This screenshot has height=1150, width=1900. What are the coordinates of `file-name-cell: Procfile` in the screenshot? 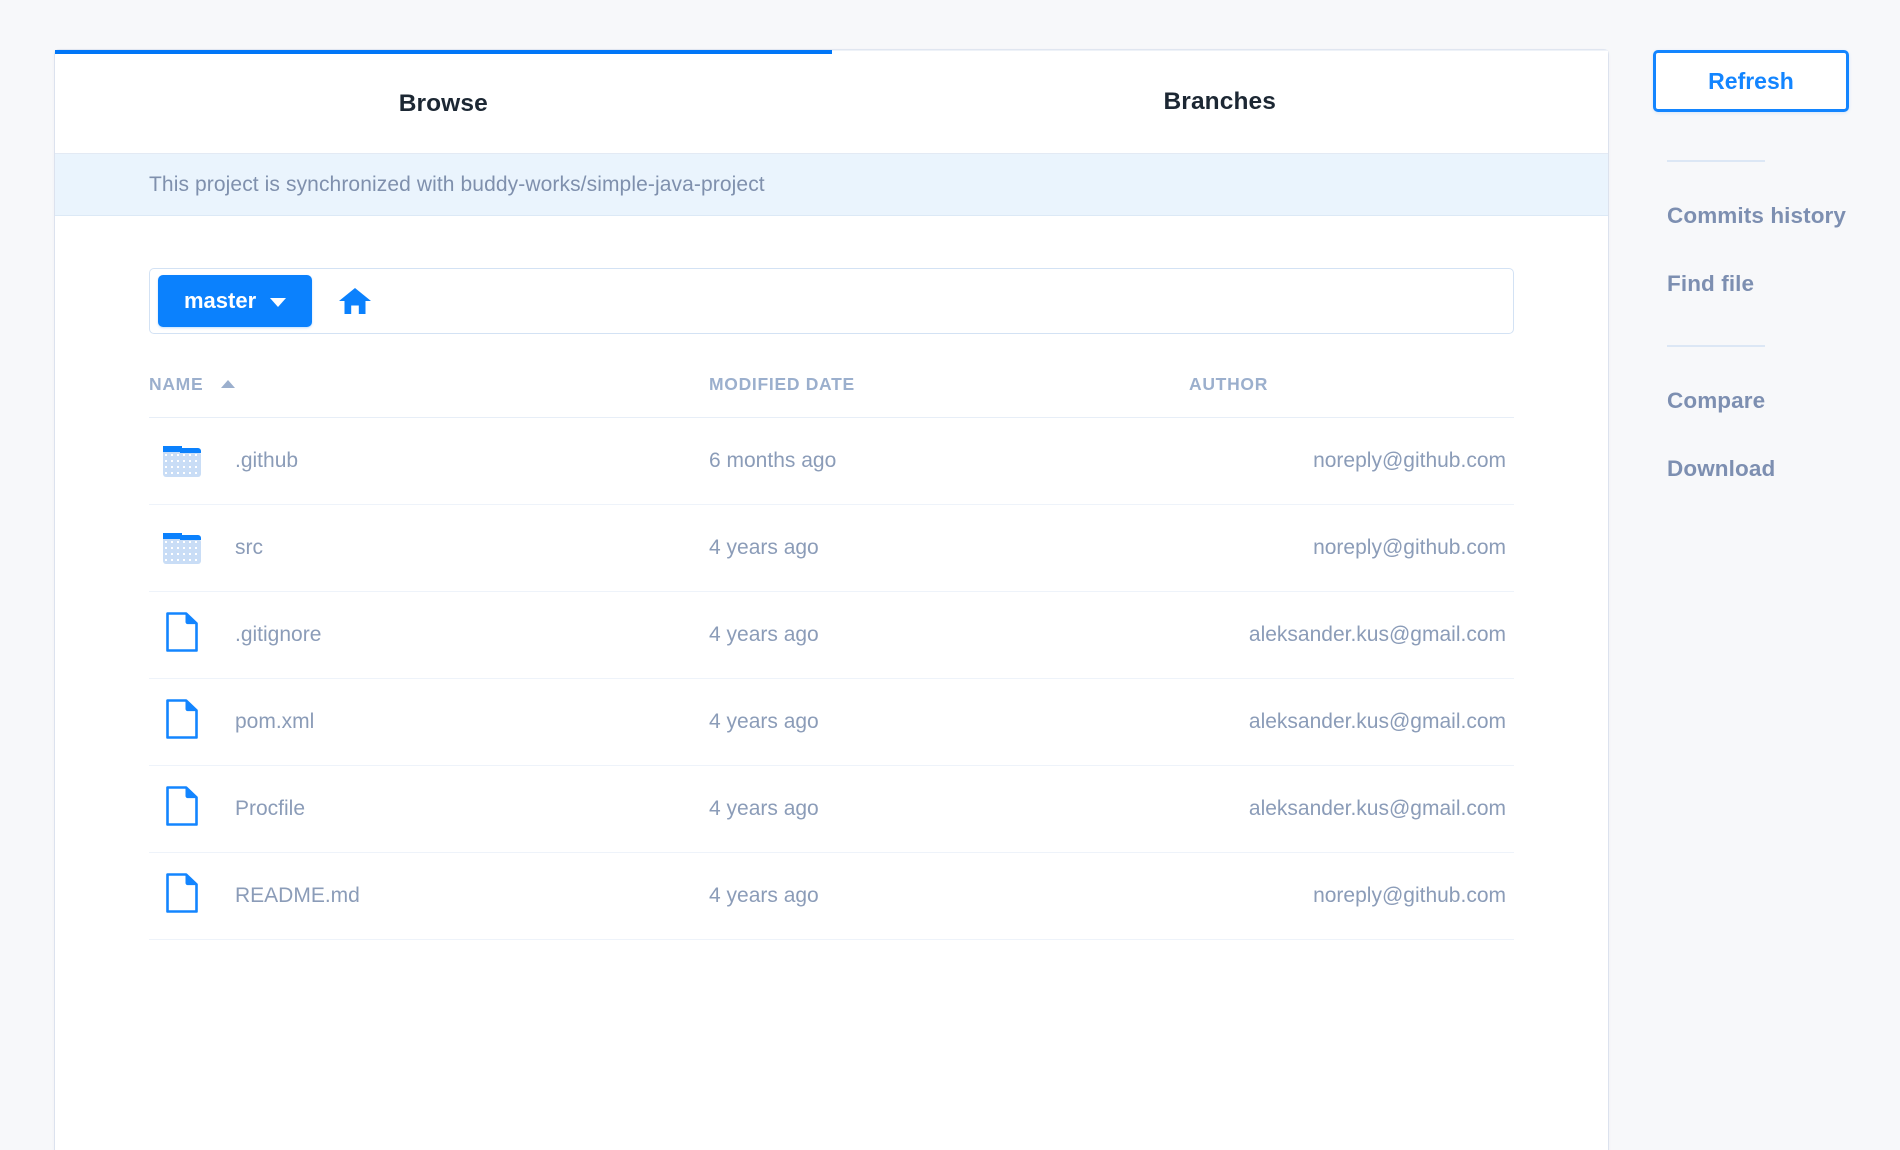 It's located at (429, 809).